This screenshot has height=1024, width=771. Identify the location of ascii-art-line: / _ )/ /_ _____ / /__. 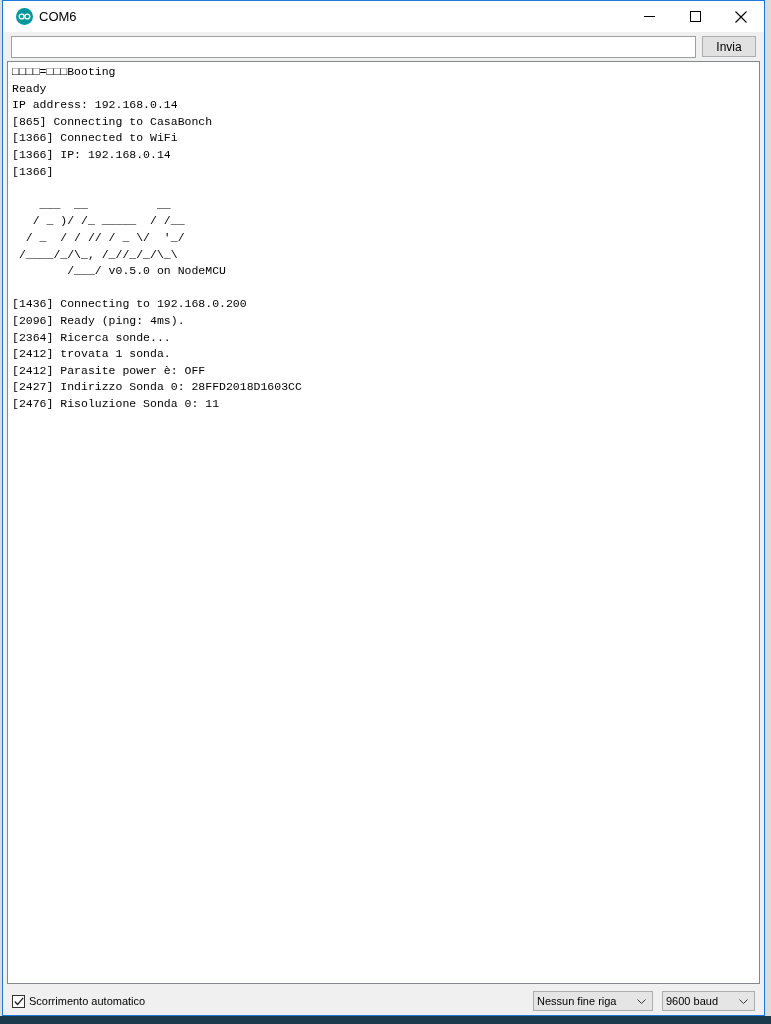
(108, 221).